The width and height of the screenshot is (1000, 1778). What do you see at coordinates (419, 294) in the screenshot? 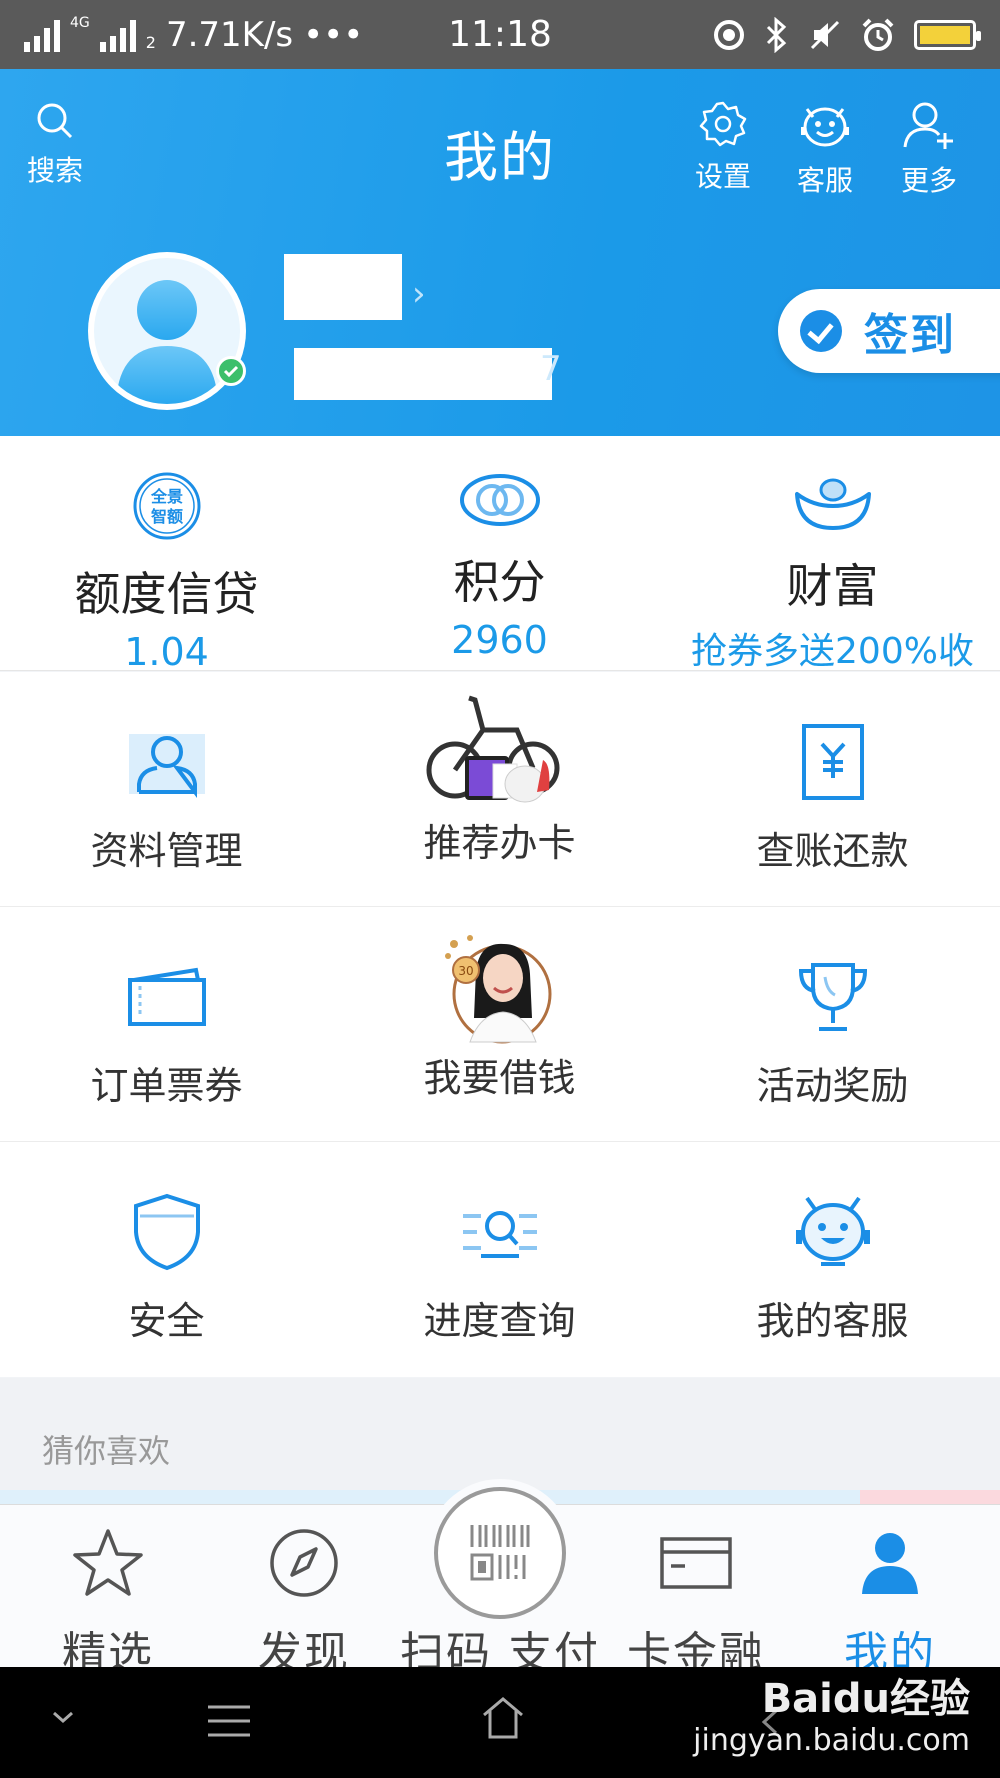
I see `chevron-right-icon: ›` at bounding box center [419, 294].